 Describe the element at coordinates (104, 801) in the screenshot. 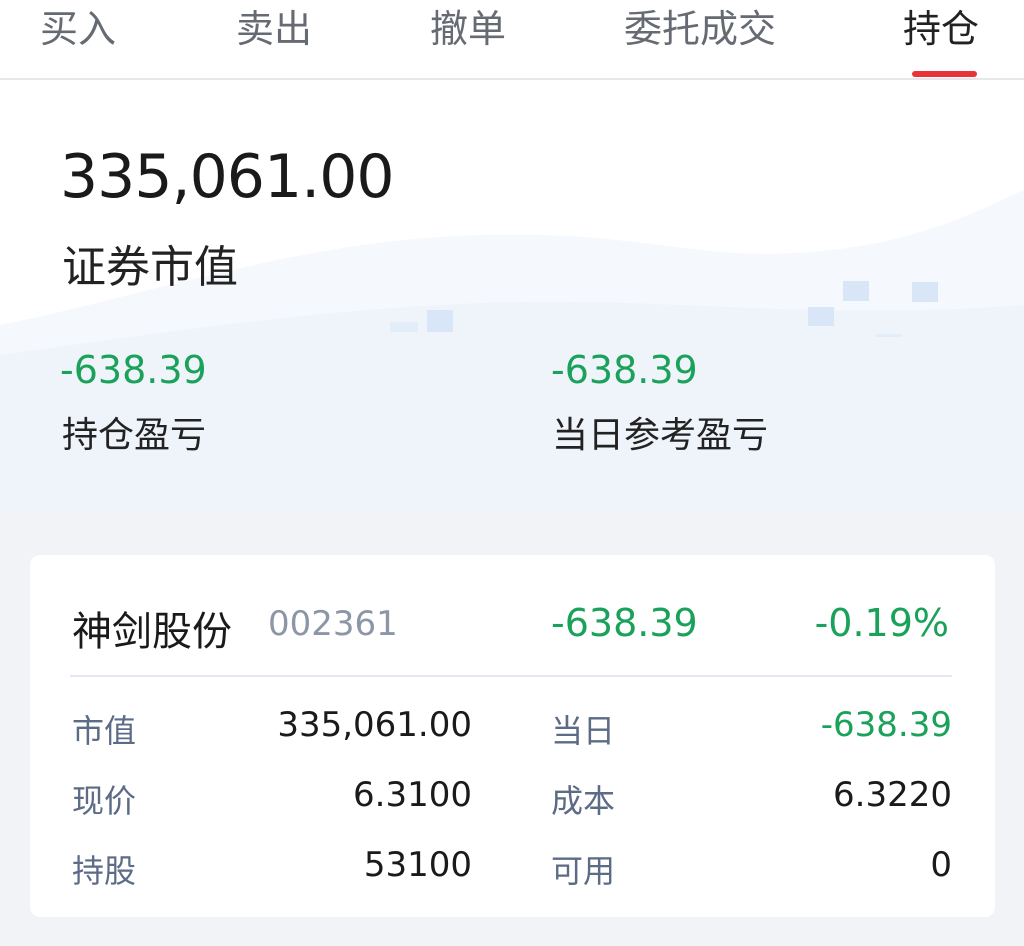

I see `current-price-label: 现价` at that location.